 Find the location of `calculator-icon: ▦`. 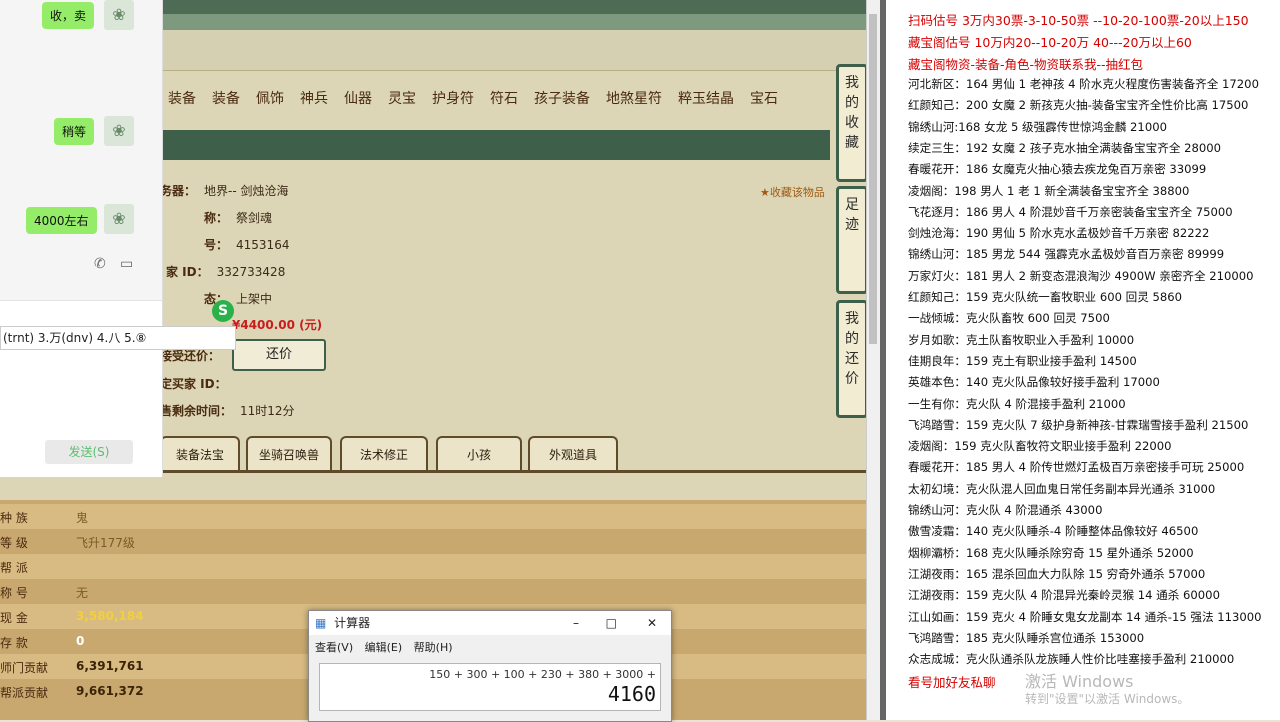

calculator-icon: ▦ is located at coordinates (321, 623).